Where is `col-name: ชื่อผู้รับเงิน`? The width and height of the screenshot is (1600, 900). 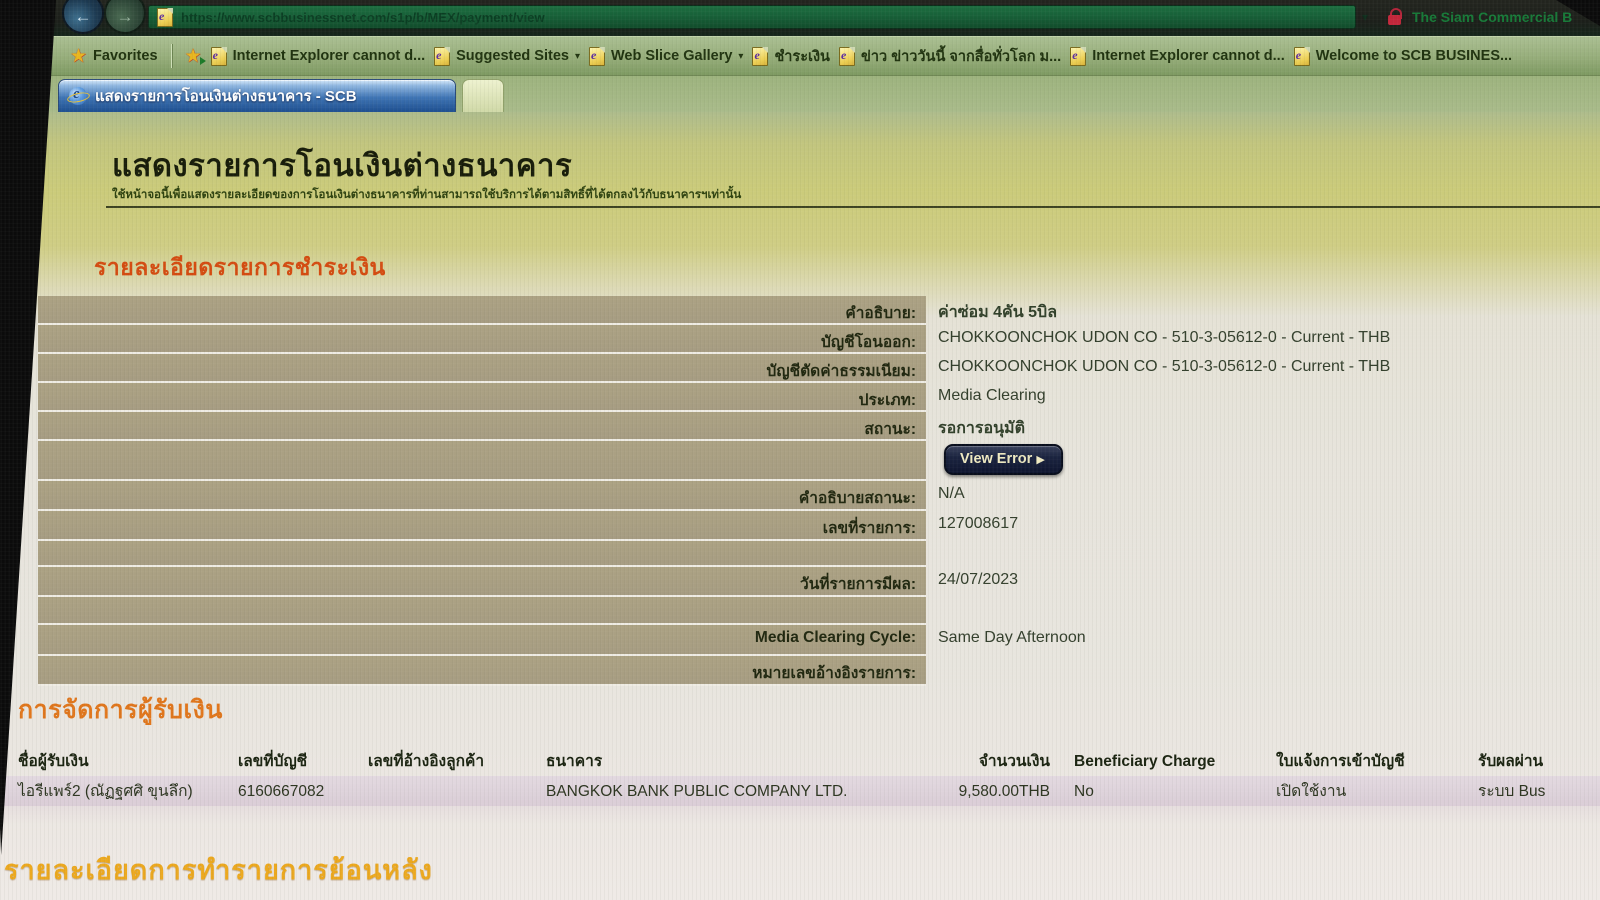
col-name: ชื่อผู้รับเงิน is located at coordinates (53, 761).